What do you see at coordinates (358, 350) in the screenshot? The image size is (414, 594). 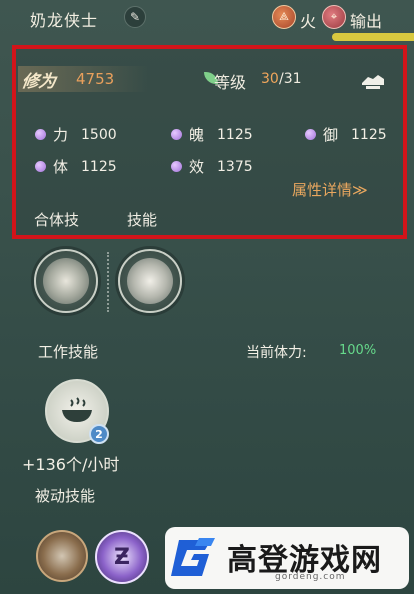 I see `stamina-value: 100%` at bounding box center [358, 350].